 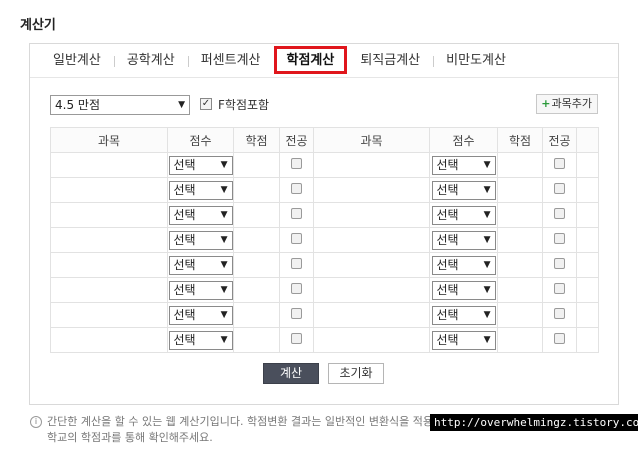 I want to click on header-course: 과목, so click(x=371, y=140).